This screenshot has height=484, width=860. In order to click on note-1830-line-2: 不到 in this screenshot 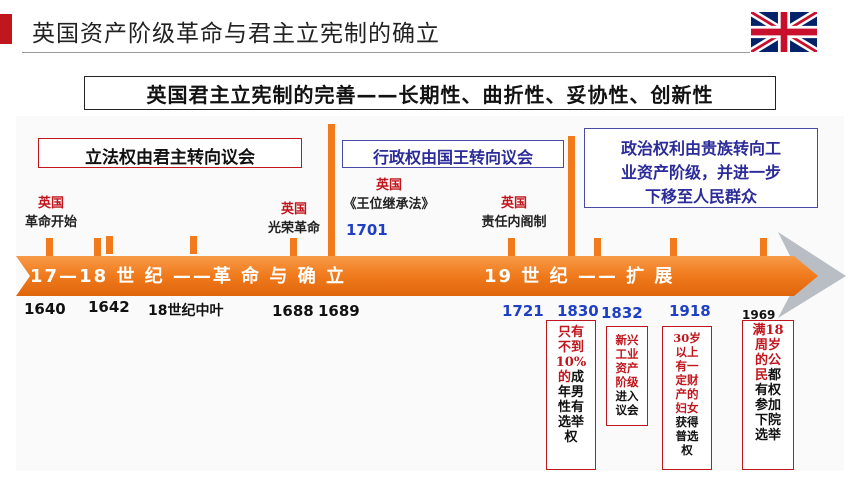, I will do `click(570, 347)`.